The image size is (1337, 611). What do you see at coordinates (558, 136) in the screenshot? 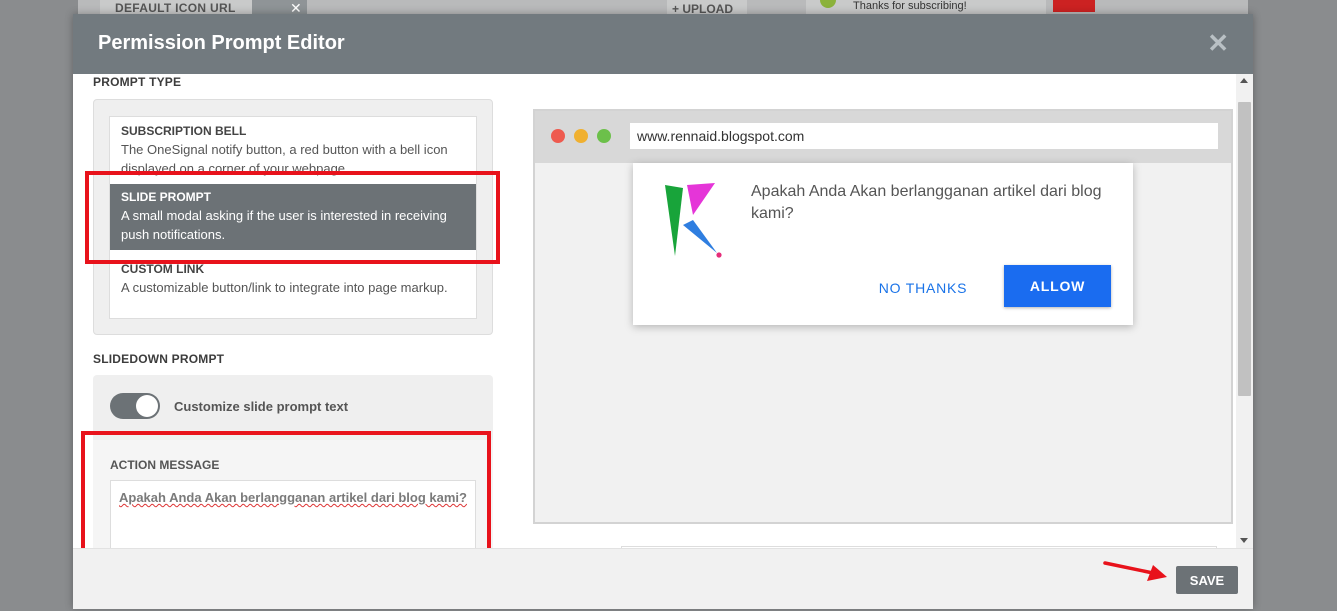
I see `browser-close-dot` at bounding box center [558, 136].